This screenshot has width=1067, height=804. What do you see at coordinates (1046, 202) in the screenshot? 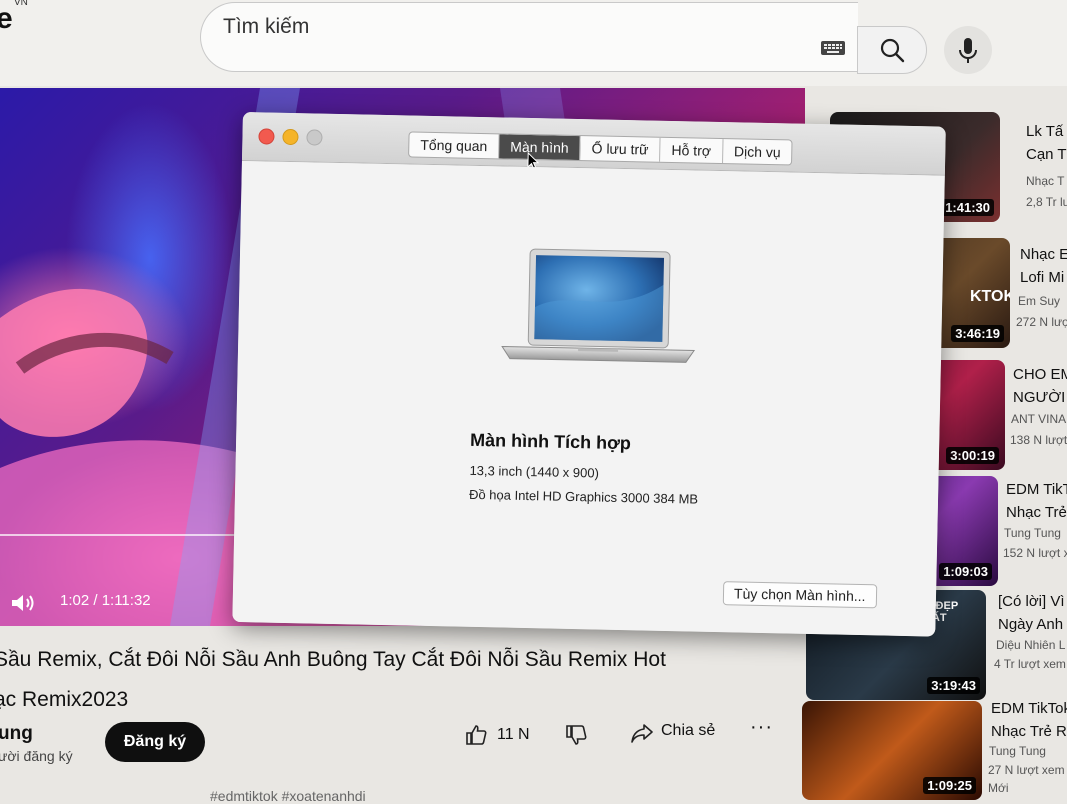
I see `sidebar-views: 2,8 Tr lượt` at bounding box center [1046, 202].